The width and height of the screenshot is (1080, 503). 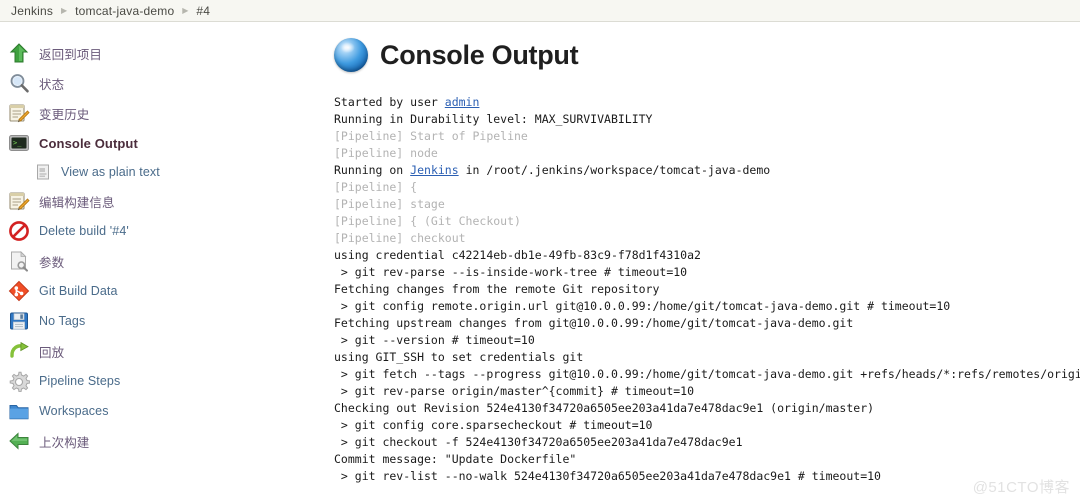 I want to click on sidebar-item-console-output: >_ Console Output, so click(x=165, y=143).